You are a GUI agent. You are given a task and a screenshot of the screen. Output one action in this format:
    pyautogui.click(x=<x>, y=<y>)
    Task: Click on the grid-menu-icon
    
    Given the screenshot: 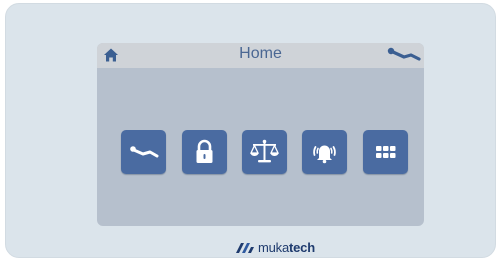 What is the action you would take?
    pyautogui.click(x=386, y=152)
    